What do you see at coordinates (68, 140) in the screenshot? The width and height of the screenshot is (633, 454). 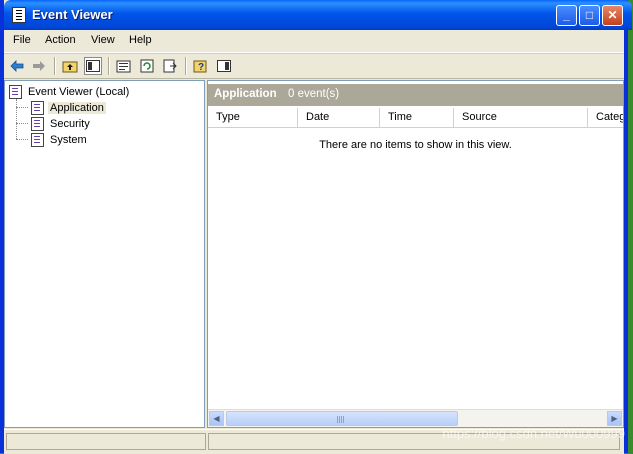 I see `tree-item-label: System` at bounding box center [68, 140].